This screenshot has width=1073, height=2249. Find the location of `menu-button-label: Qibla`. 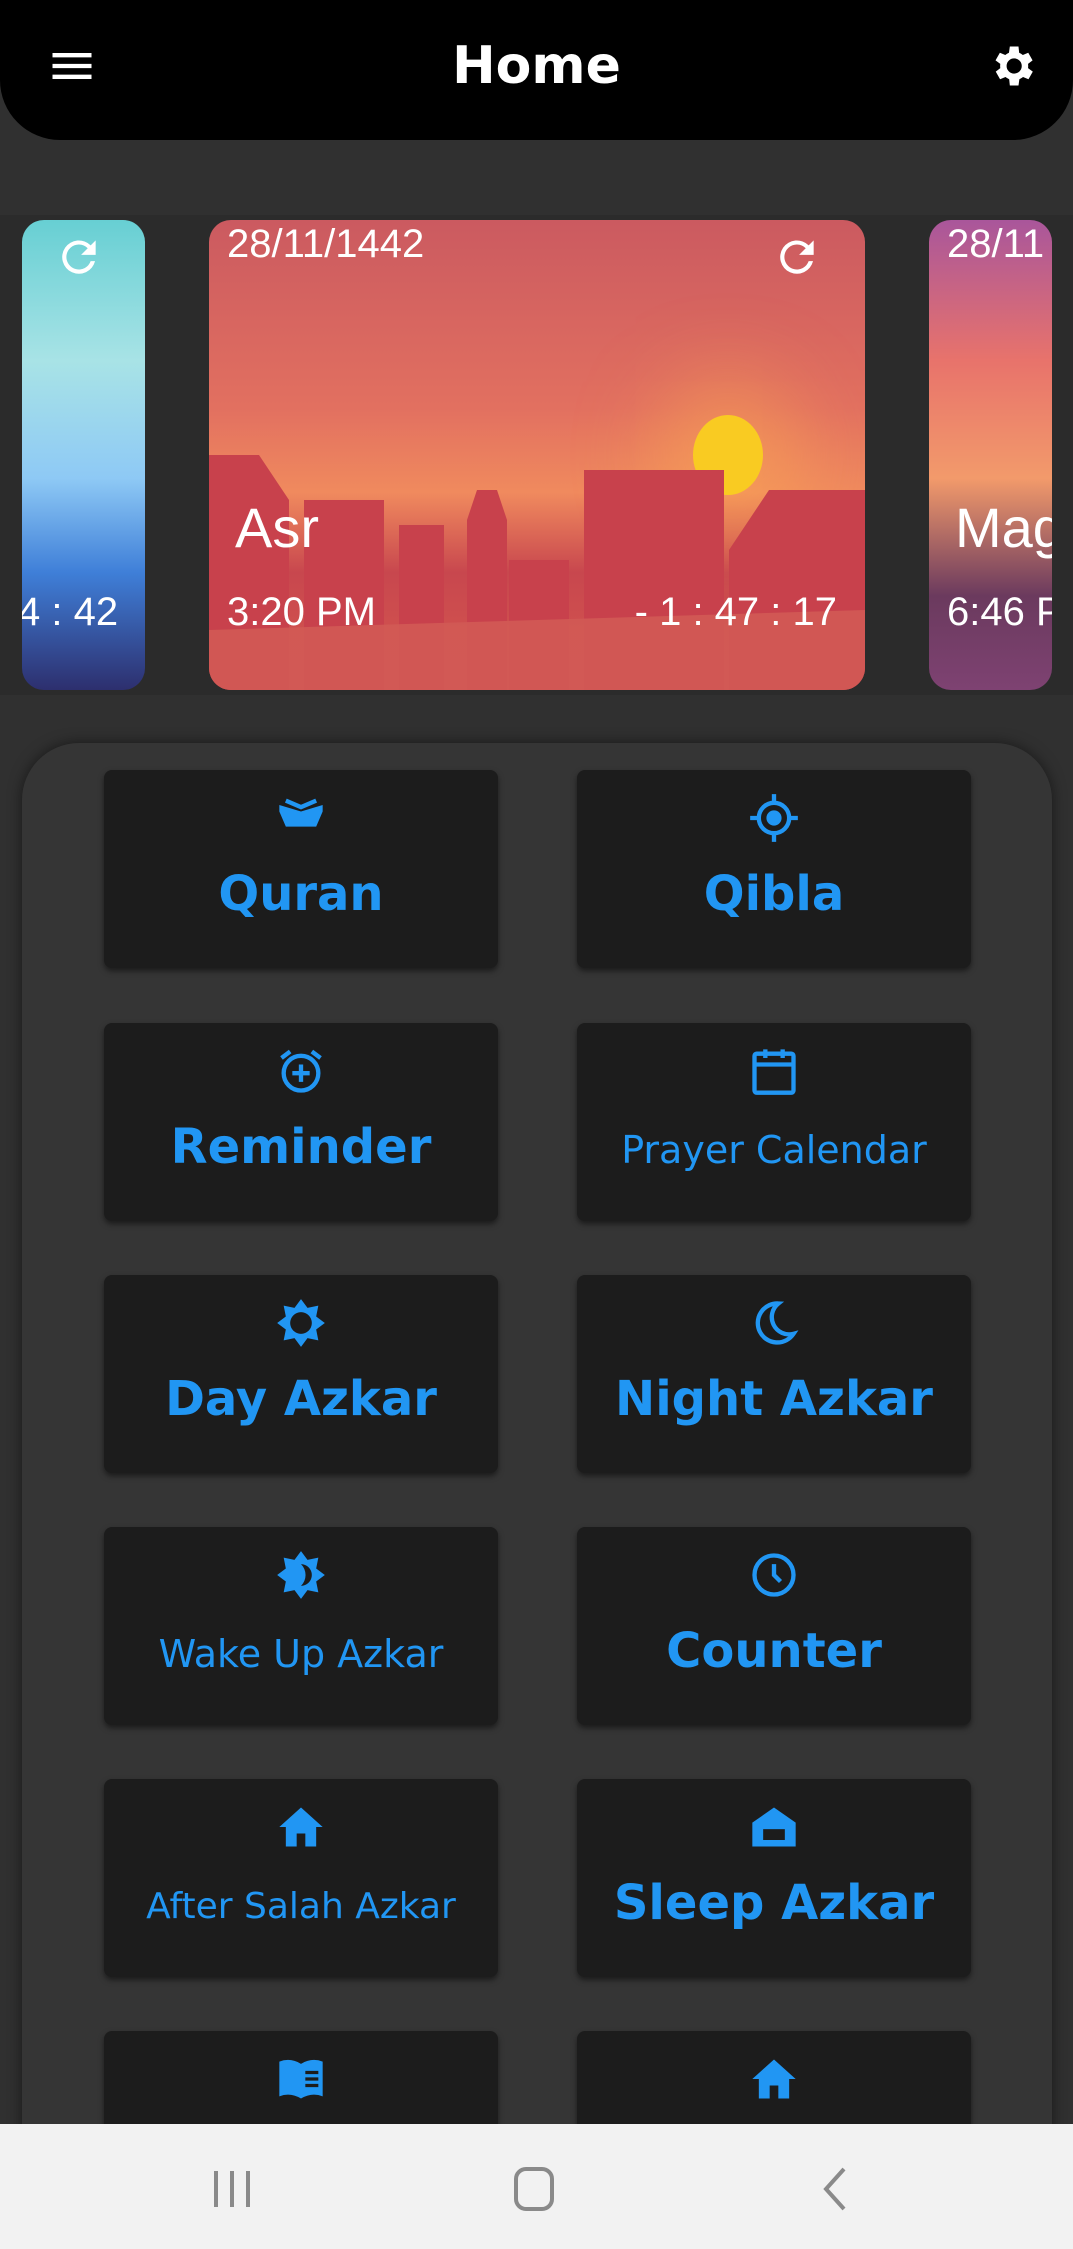

menu-button-label: Qibla is located at coordinates (774, 894).